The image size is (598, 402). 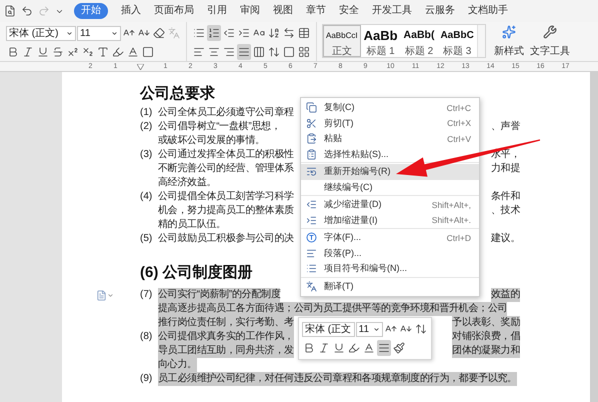 I want to click on underline-icon, so click(x=43, y=52).